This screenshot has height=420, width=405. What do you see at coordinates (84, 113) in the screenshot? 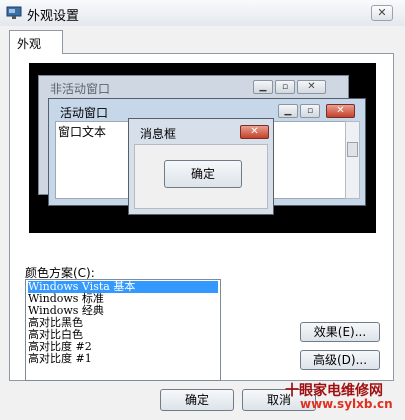
I see `active-window-title: 活动窗口` at bounding box center [84, 113].